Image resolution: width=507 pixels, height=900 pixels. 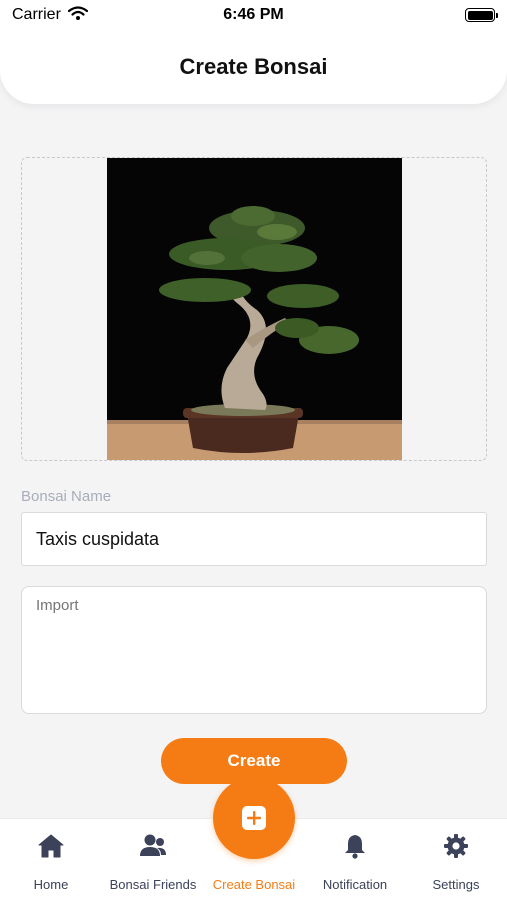 What do you see at coordinates (36, 14) in the screenshot?
I see `carrier-label: Carrier` at bounding box center [36, 14].